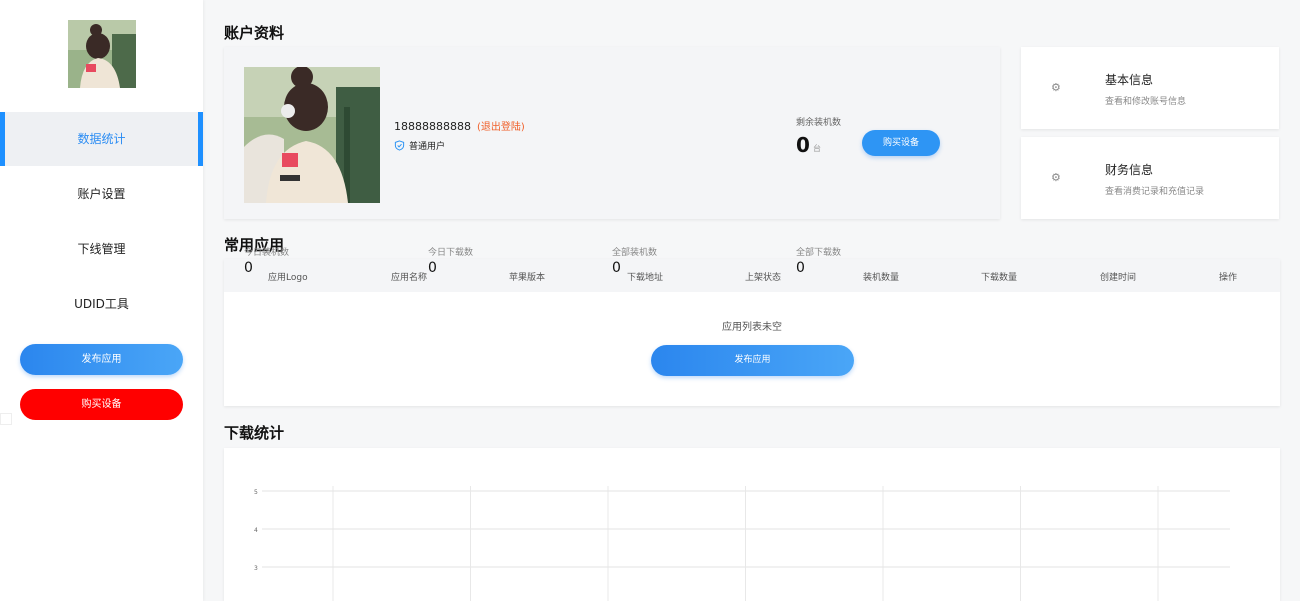 This screenshot has width=1300, height=601. I want to click on menu-item-label: UDID工具, so click(101, 304).